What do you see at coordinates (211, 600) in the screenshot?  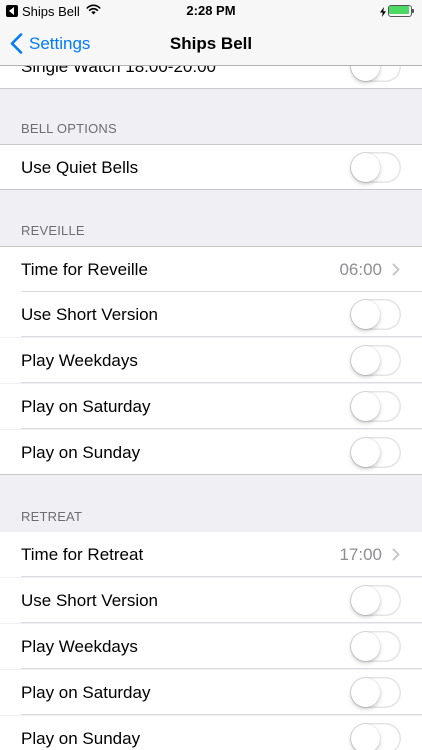 I see `list-item-retreat-short-version: Use Short Version` at bounding box center [211, 600].